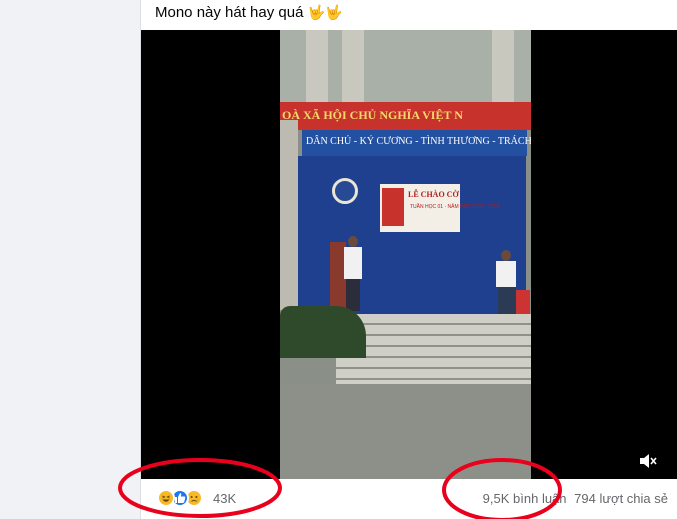 The width and height of the screenshot is (677, 519). What do you see at coordinates (325, 12) in the screenshot?
I see `rock-hand-emoji-icon: 🤟🤟` at bounding box center [325, 12].